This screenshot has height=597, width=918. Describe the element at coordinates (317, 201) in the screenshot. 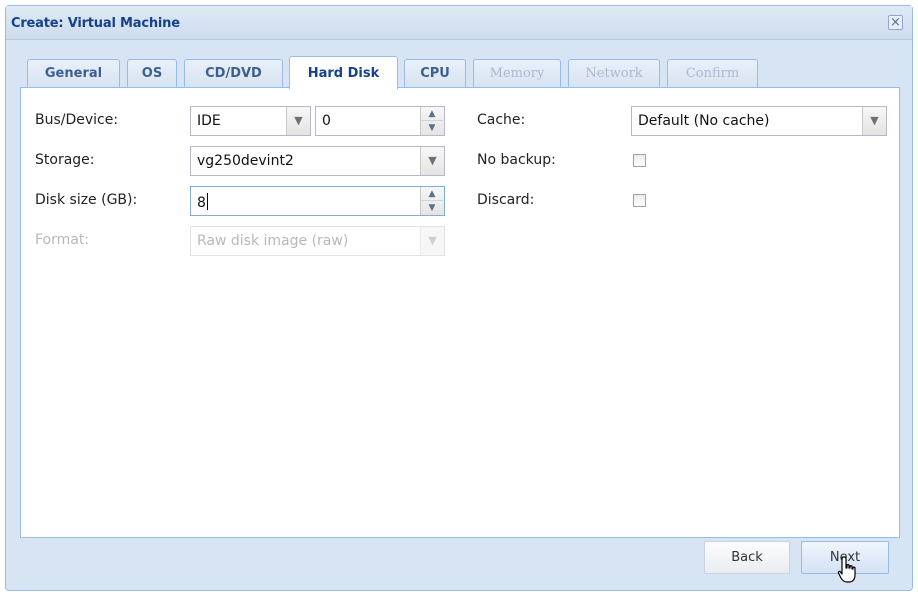

I see `disk-size-field: 8 ▲ ▼` at that location.